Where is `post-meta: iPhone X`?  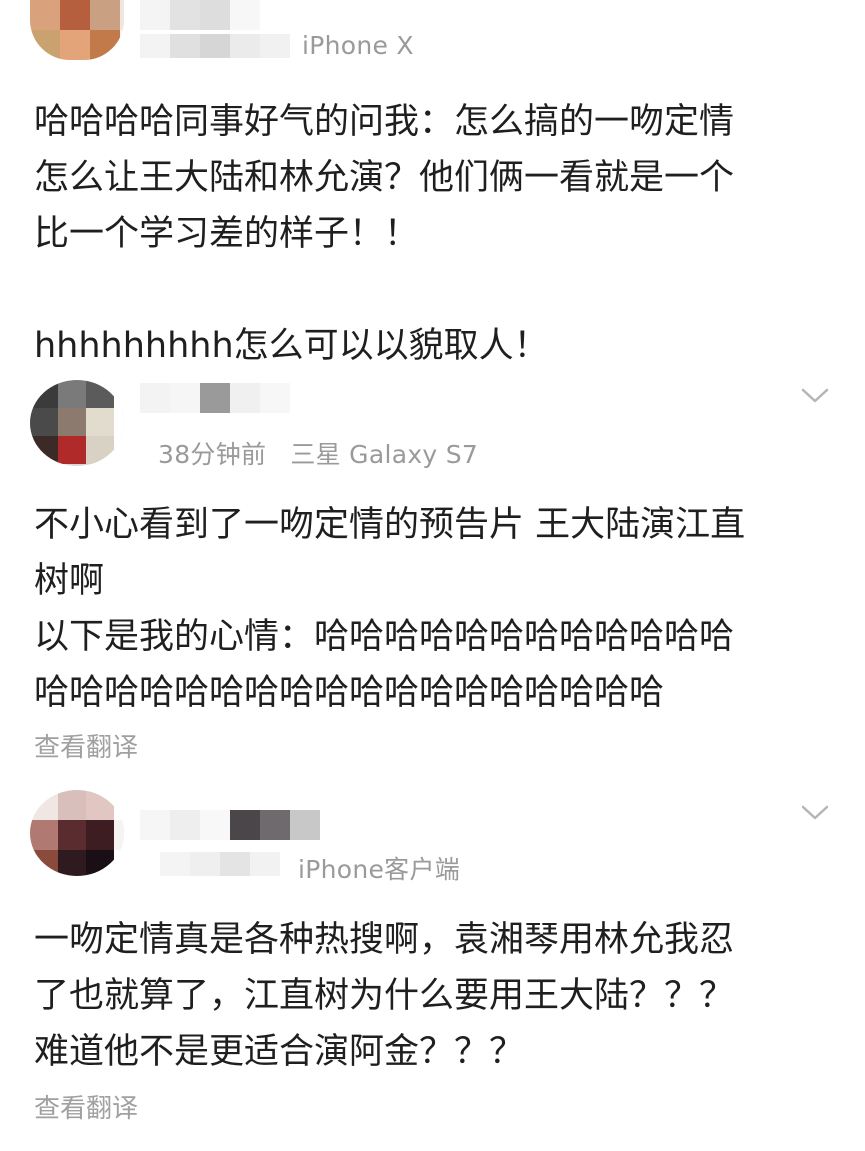 post-meta: iPhone X is located at coordinates (358, 45).